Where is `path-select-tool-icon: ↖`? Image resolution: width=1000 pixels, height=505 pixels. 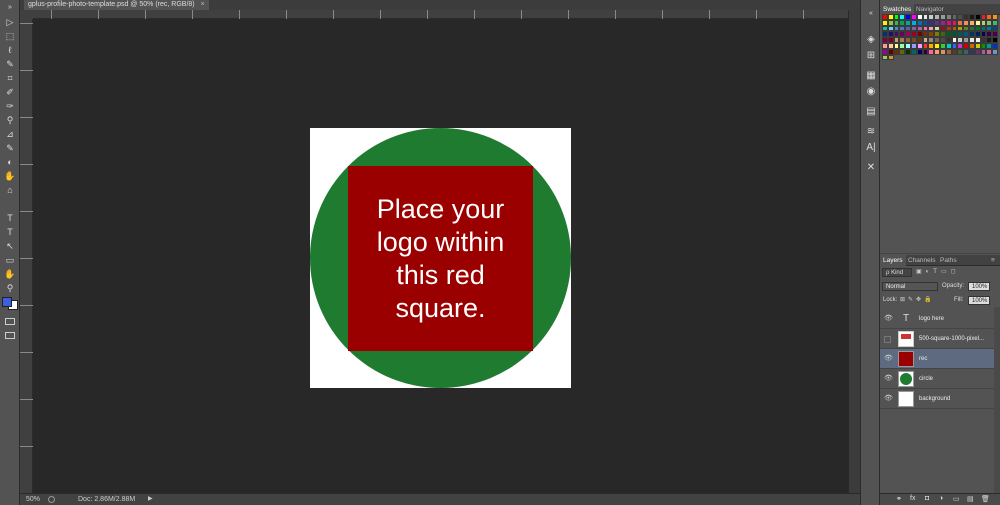 path-select-tool-icon: ↖ is located at coordinates (10, 246).